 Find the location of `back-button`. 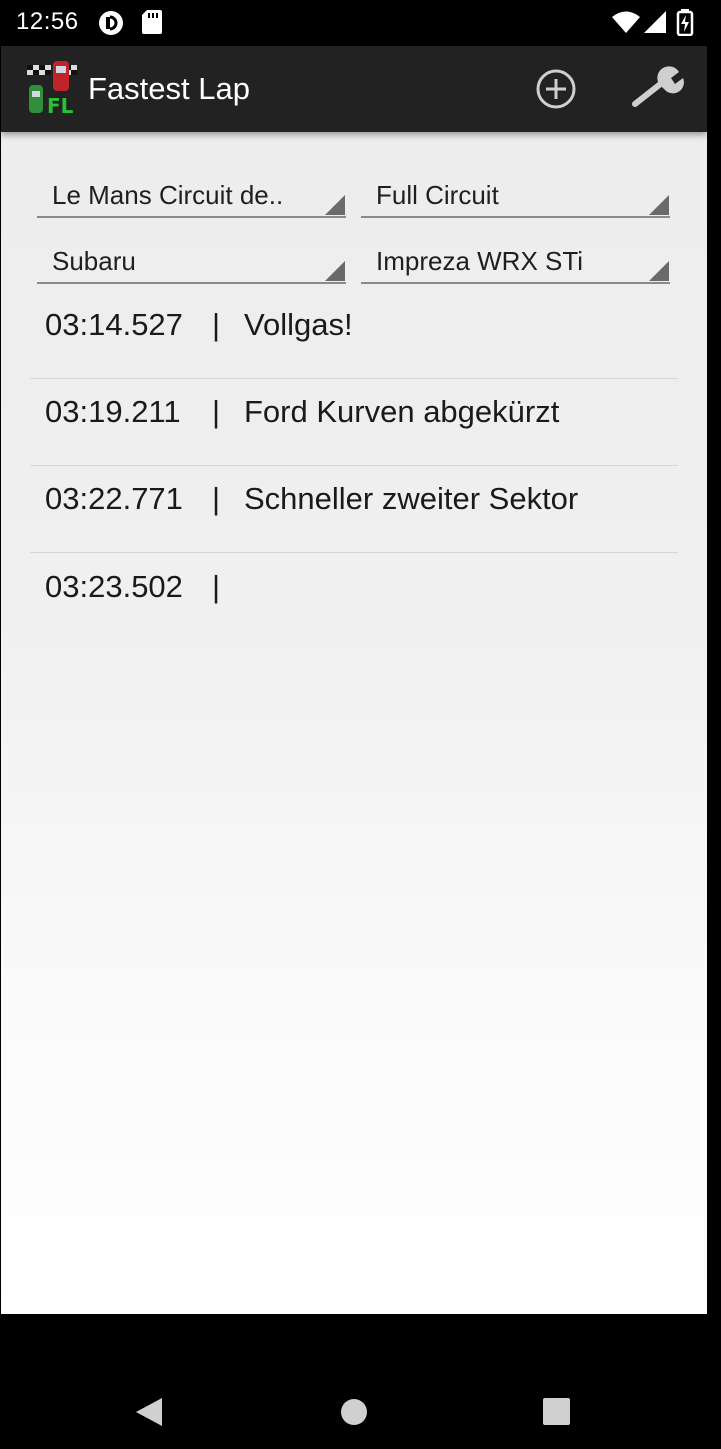

back-button is located at coordinates (150, 1412).